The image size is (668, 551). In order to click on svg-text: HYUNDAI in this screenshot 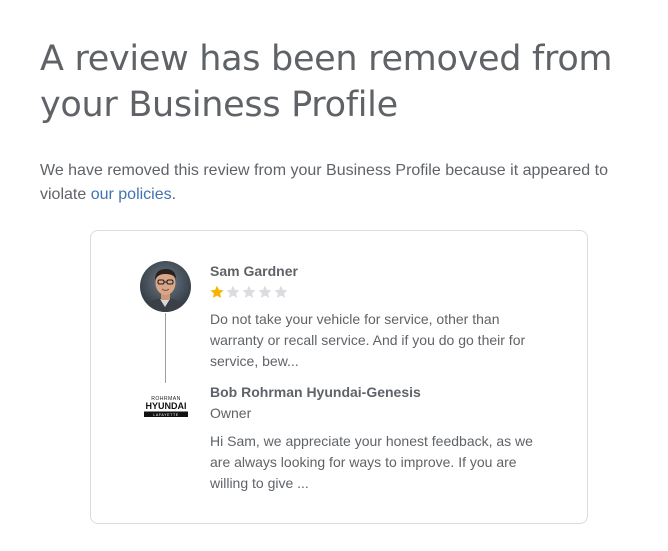, I will do `click(165, 406)`.